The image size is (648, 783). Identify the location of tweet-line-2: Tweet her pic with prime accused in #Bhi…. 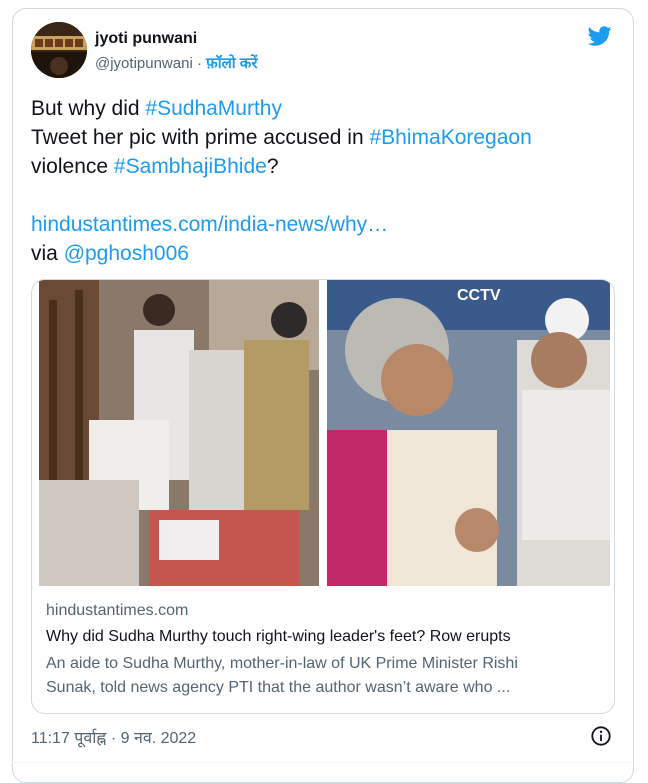
(326, 137).